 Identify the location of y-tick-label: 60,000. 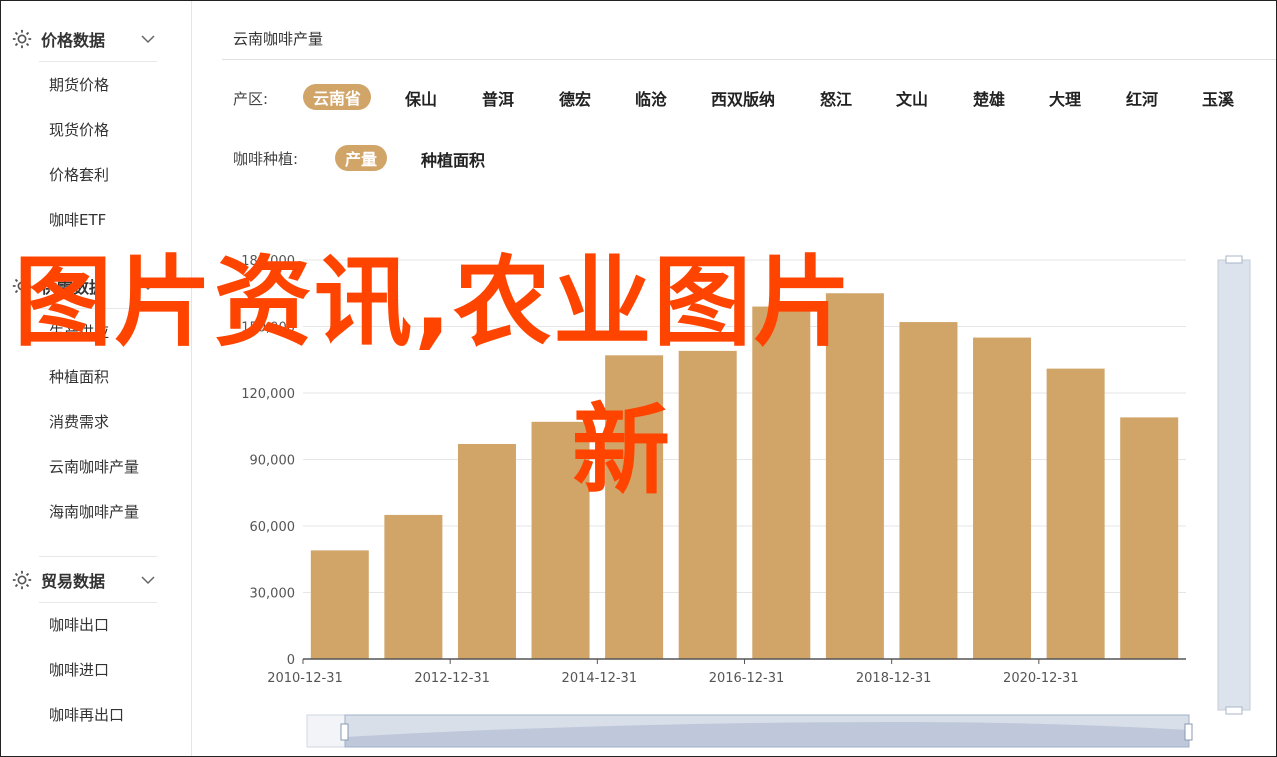
(273, 527).